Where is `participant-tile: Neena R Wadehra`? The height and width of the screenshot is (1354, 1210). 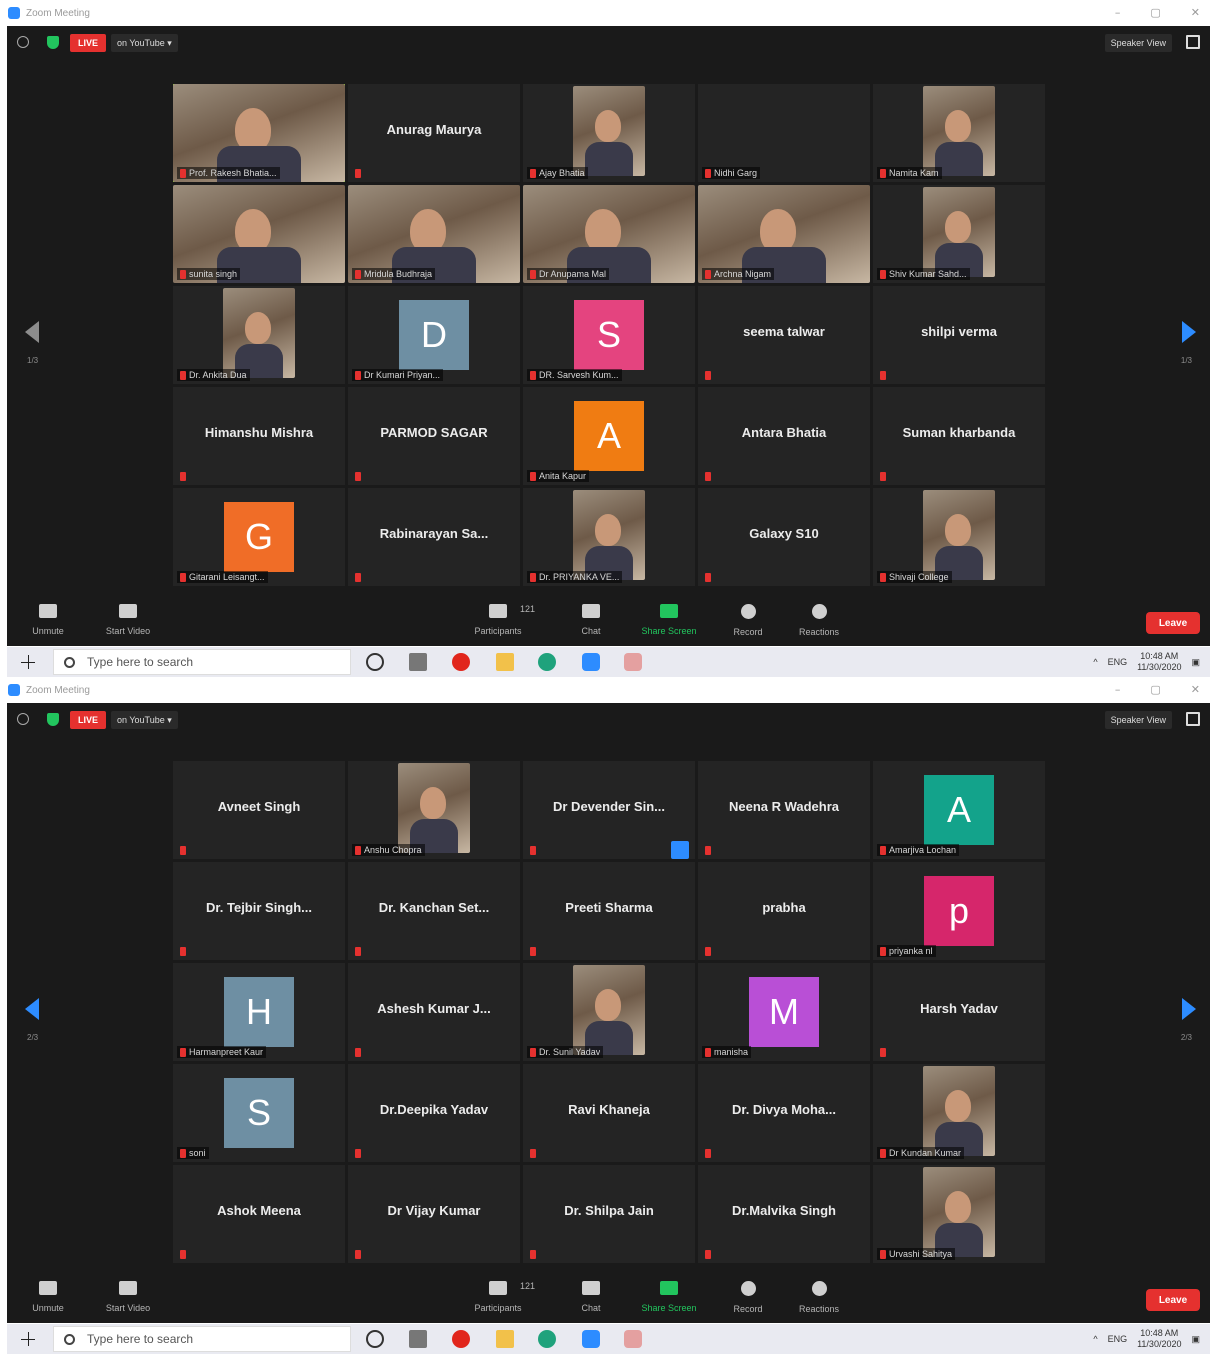 participant-tile: Neena R Wadehra is located at coordinates (784, 810).